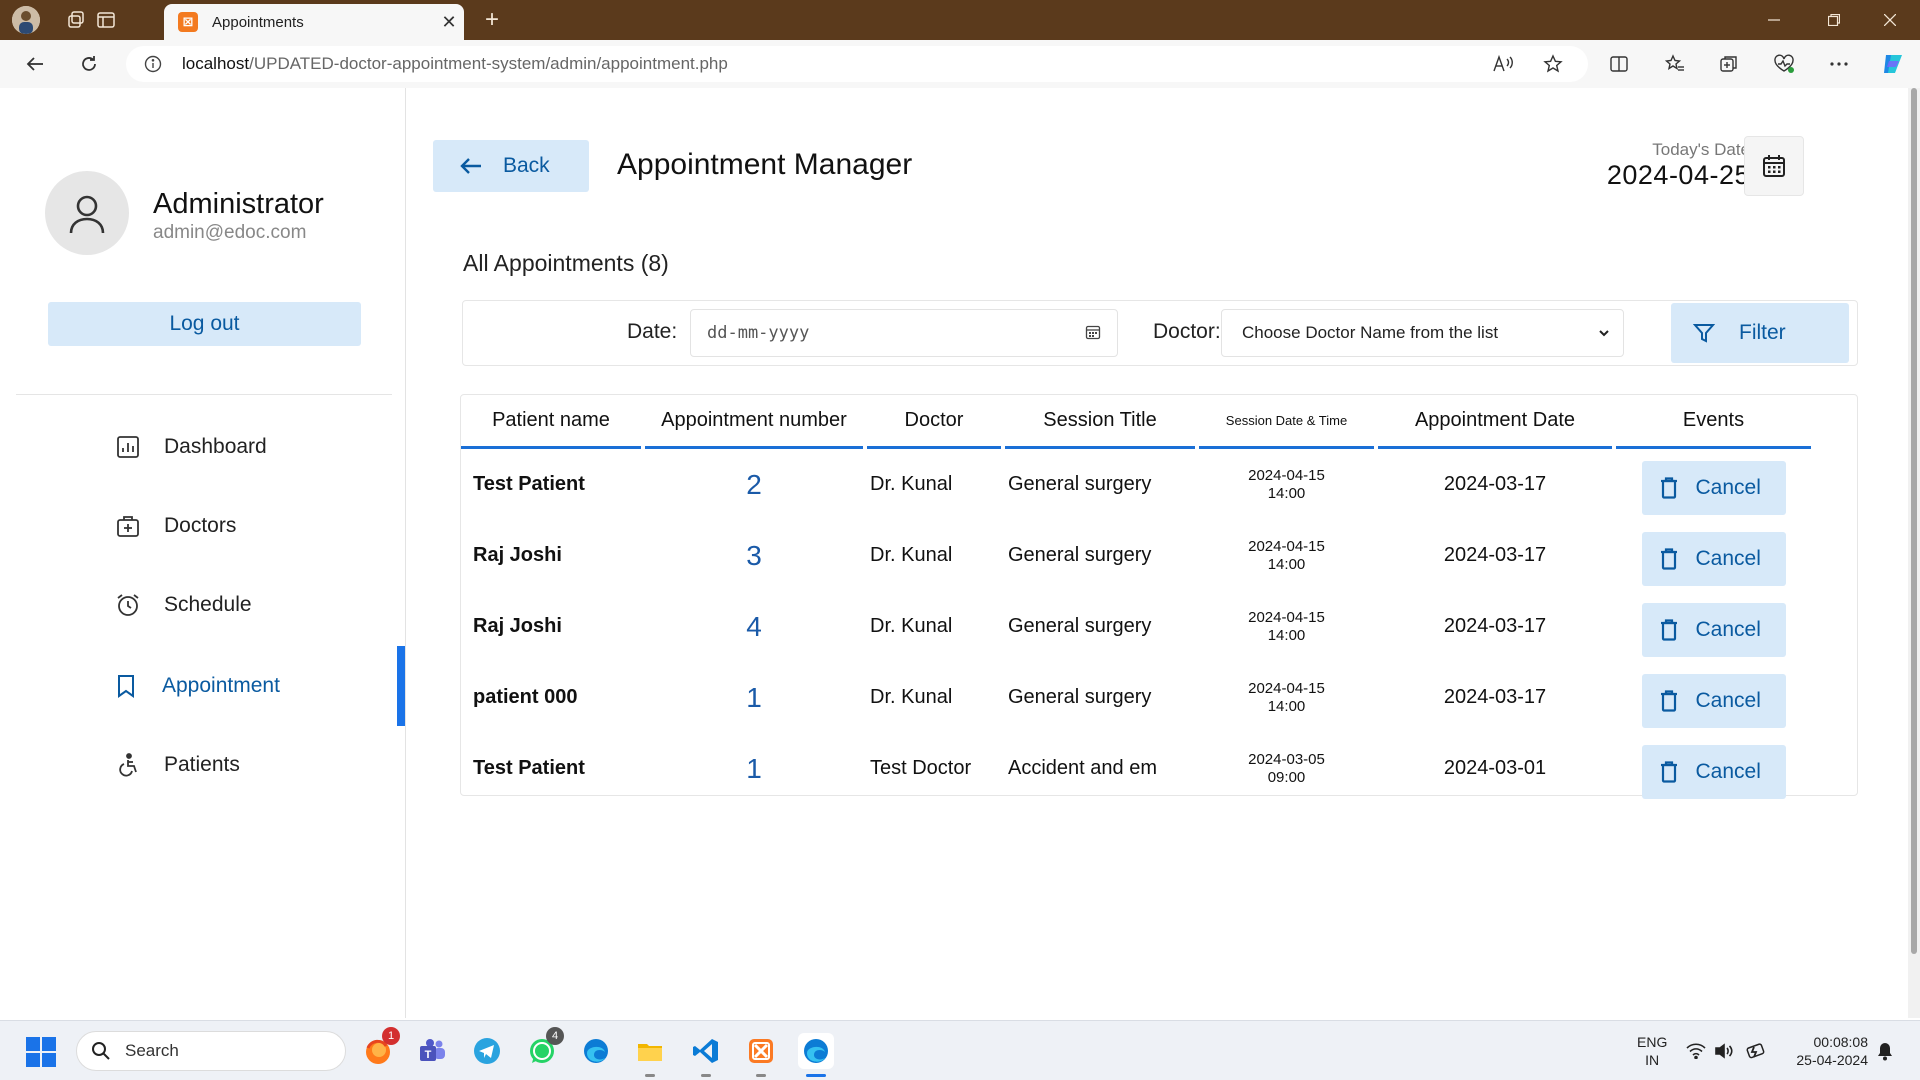 The height and width of the screenshot is (1080, 1920). What do you see at coordinates (101, 1051) in the screenshot?
I see `search-icon` at bounding box center [101, 1051].